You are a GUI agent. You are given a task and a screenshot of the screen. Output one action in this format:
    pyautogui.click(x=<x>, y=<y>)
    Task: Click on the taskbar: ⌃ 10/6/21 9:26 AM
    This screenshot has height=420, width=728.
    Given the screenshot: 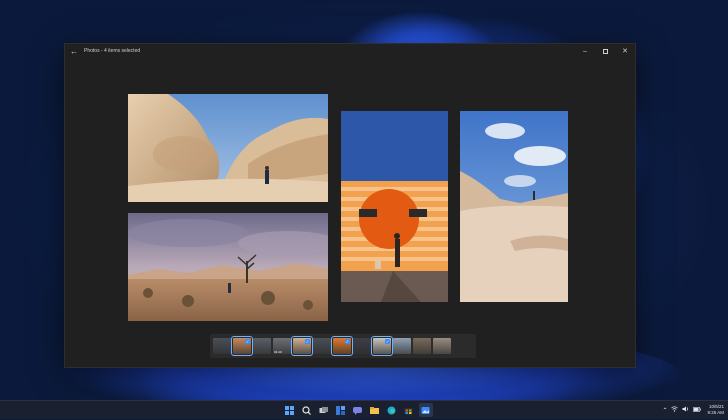 What is the action you would take?
    pyautogui.click(x=364, y=409)
    